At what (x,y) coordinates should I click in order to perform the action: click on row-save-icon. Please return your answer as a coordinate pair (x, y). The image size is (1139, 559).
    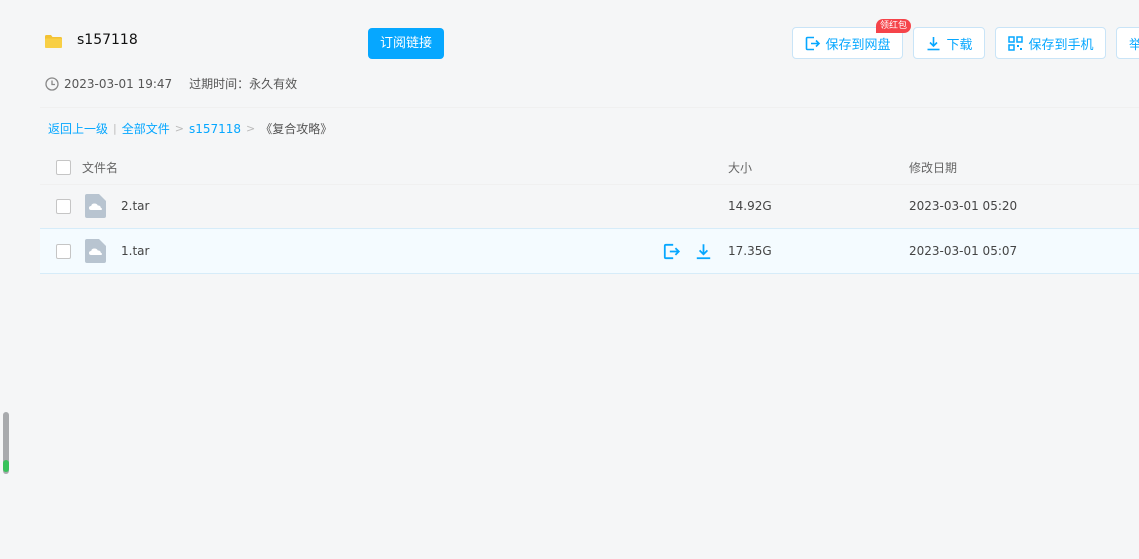
    Looking at the image, I should click on (671, 251).